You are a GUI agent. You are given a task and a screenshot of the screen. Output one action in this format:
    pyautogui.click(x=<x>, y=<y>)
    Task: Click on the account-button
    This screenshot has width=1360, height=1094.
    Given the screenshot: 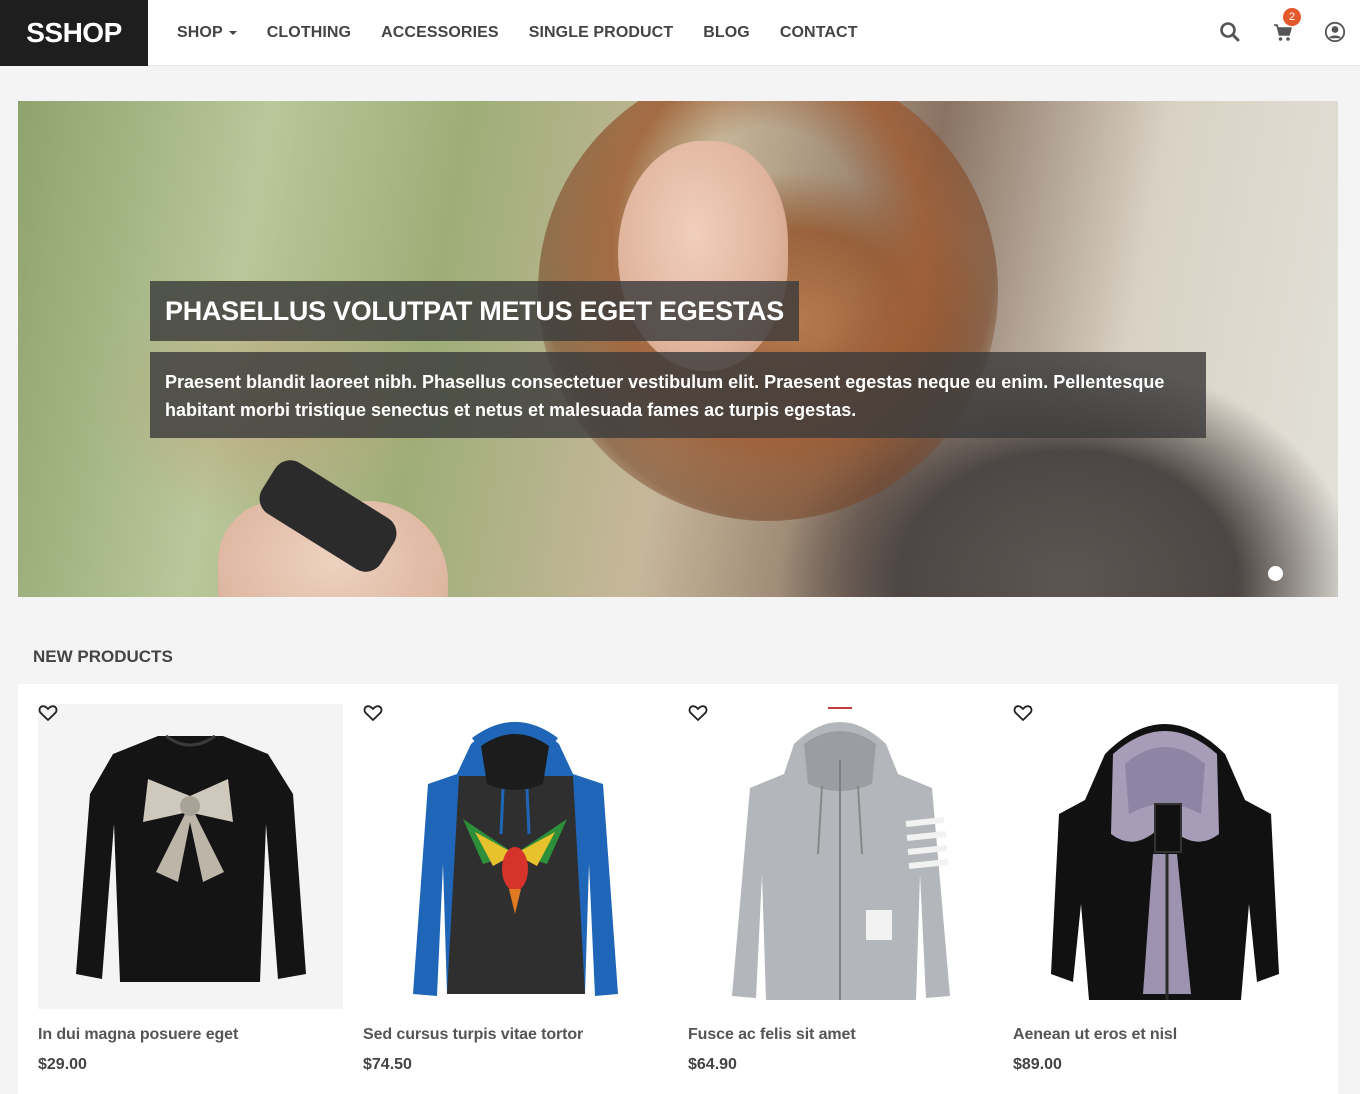 What is the action you would take?
    pyautogui.click(x=1335, y=32)
    